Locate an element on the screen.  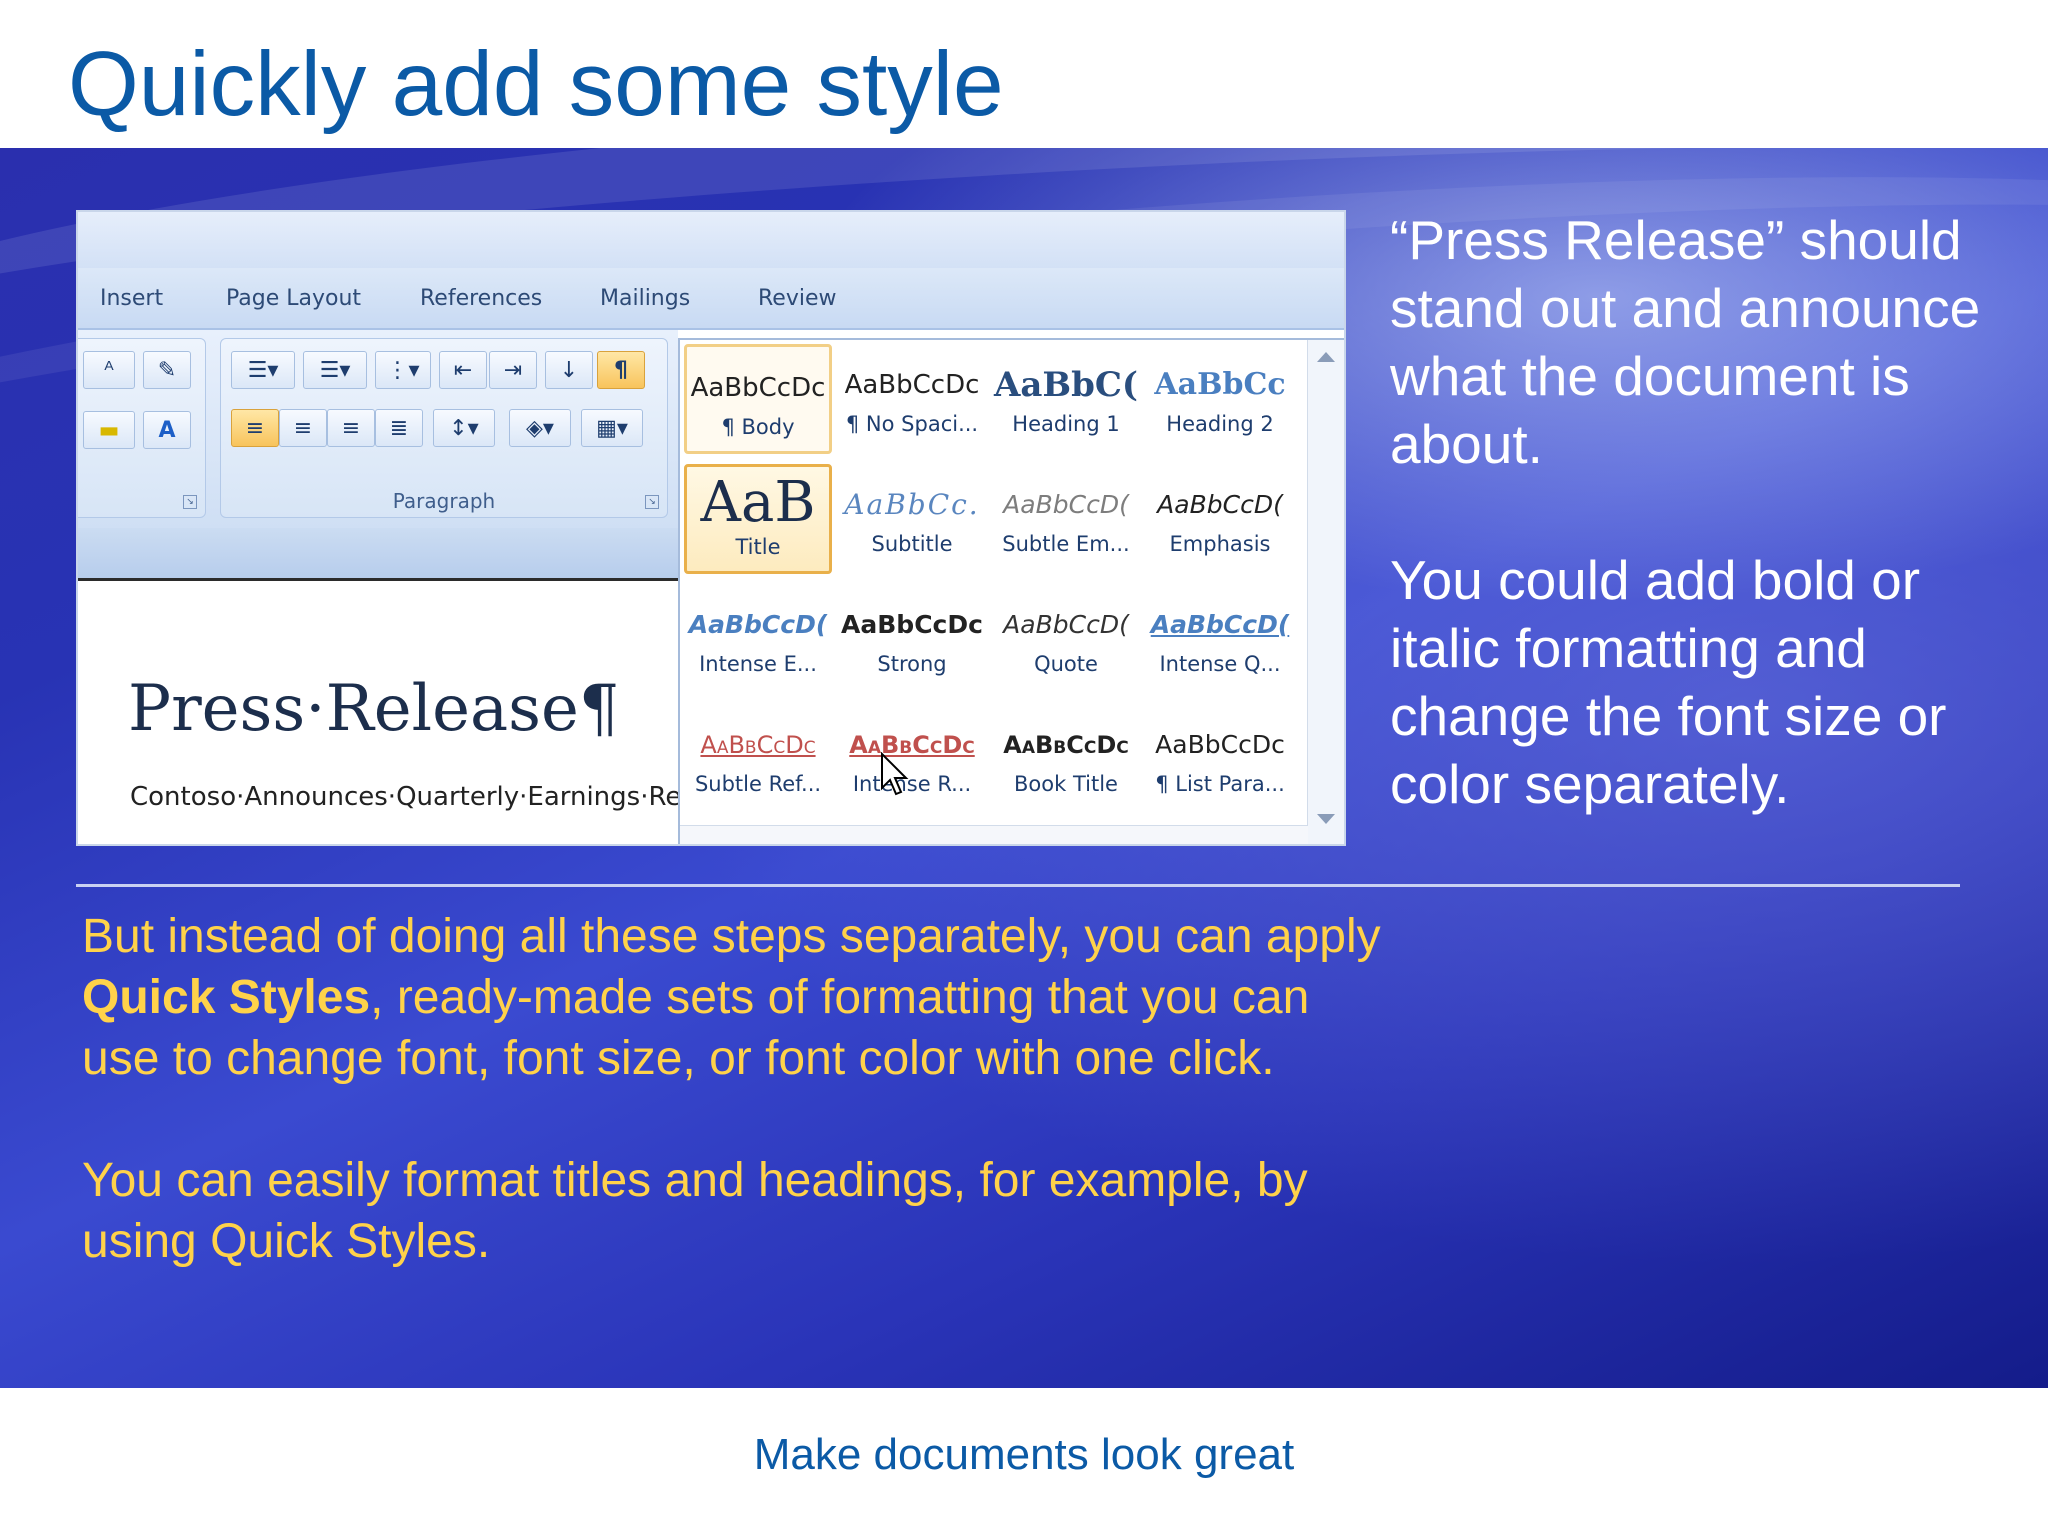
style-quote: AaBbCcD( Quote is located at coordinates (1066, 639).